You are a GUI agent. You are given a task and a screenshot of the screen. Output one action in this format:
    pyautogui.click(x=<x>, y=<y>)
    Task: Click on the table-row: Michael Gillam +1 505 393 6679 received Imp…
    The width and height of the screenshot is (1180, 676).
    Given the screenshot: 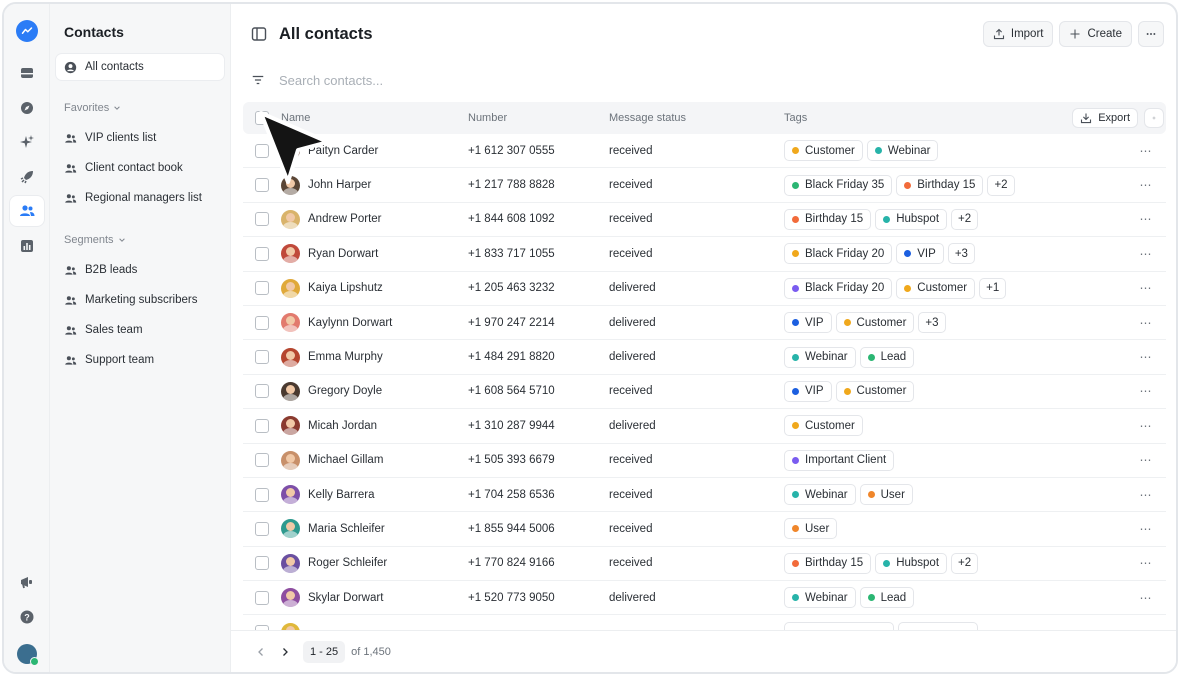 What is the action you would take?
    pyautogui.click(x=704, y=461)
    